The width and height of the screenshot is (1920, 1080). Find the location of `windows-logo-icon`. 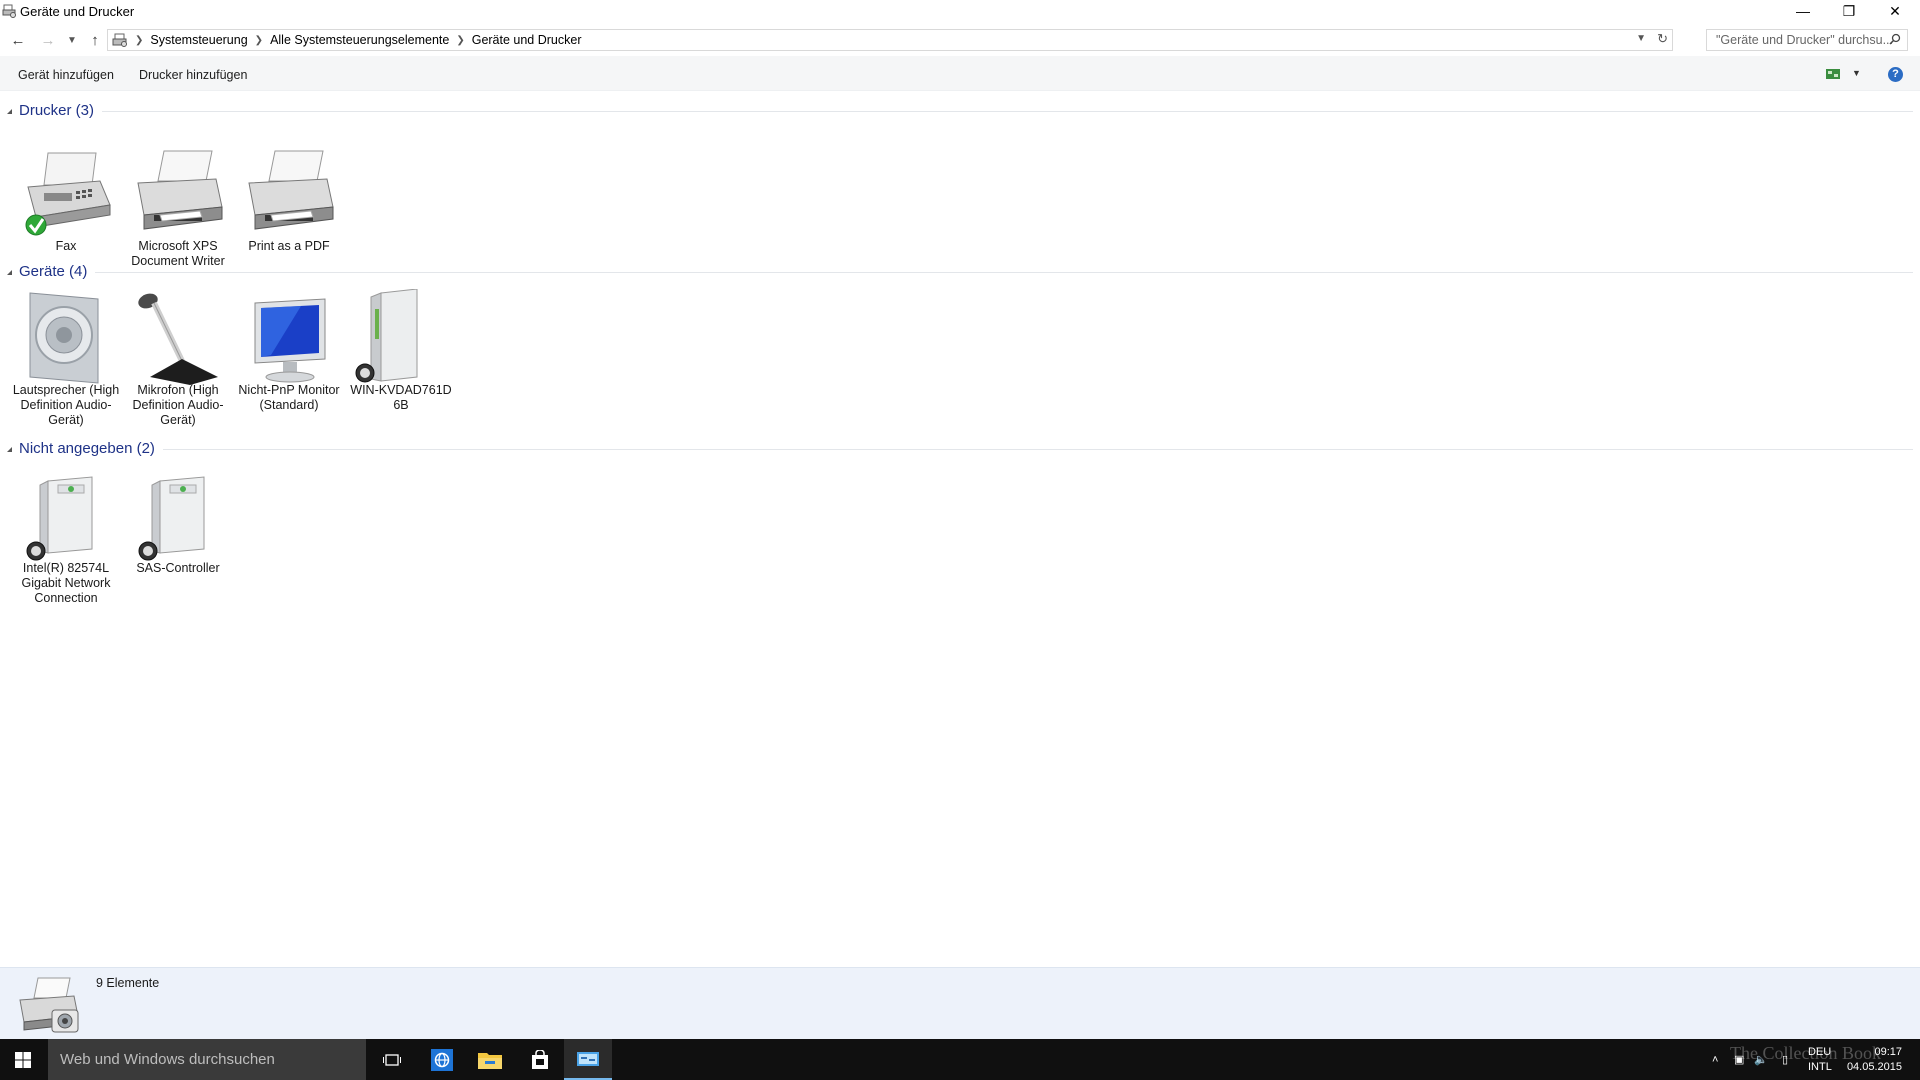

windows-logo-icon is located at coordinates (23, 1059).